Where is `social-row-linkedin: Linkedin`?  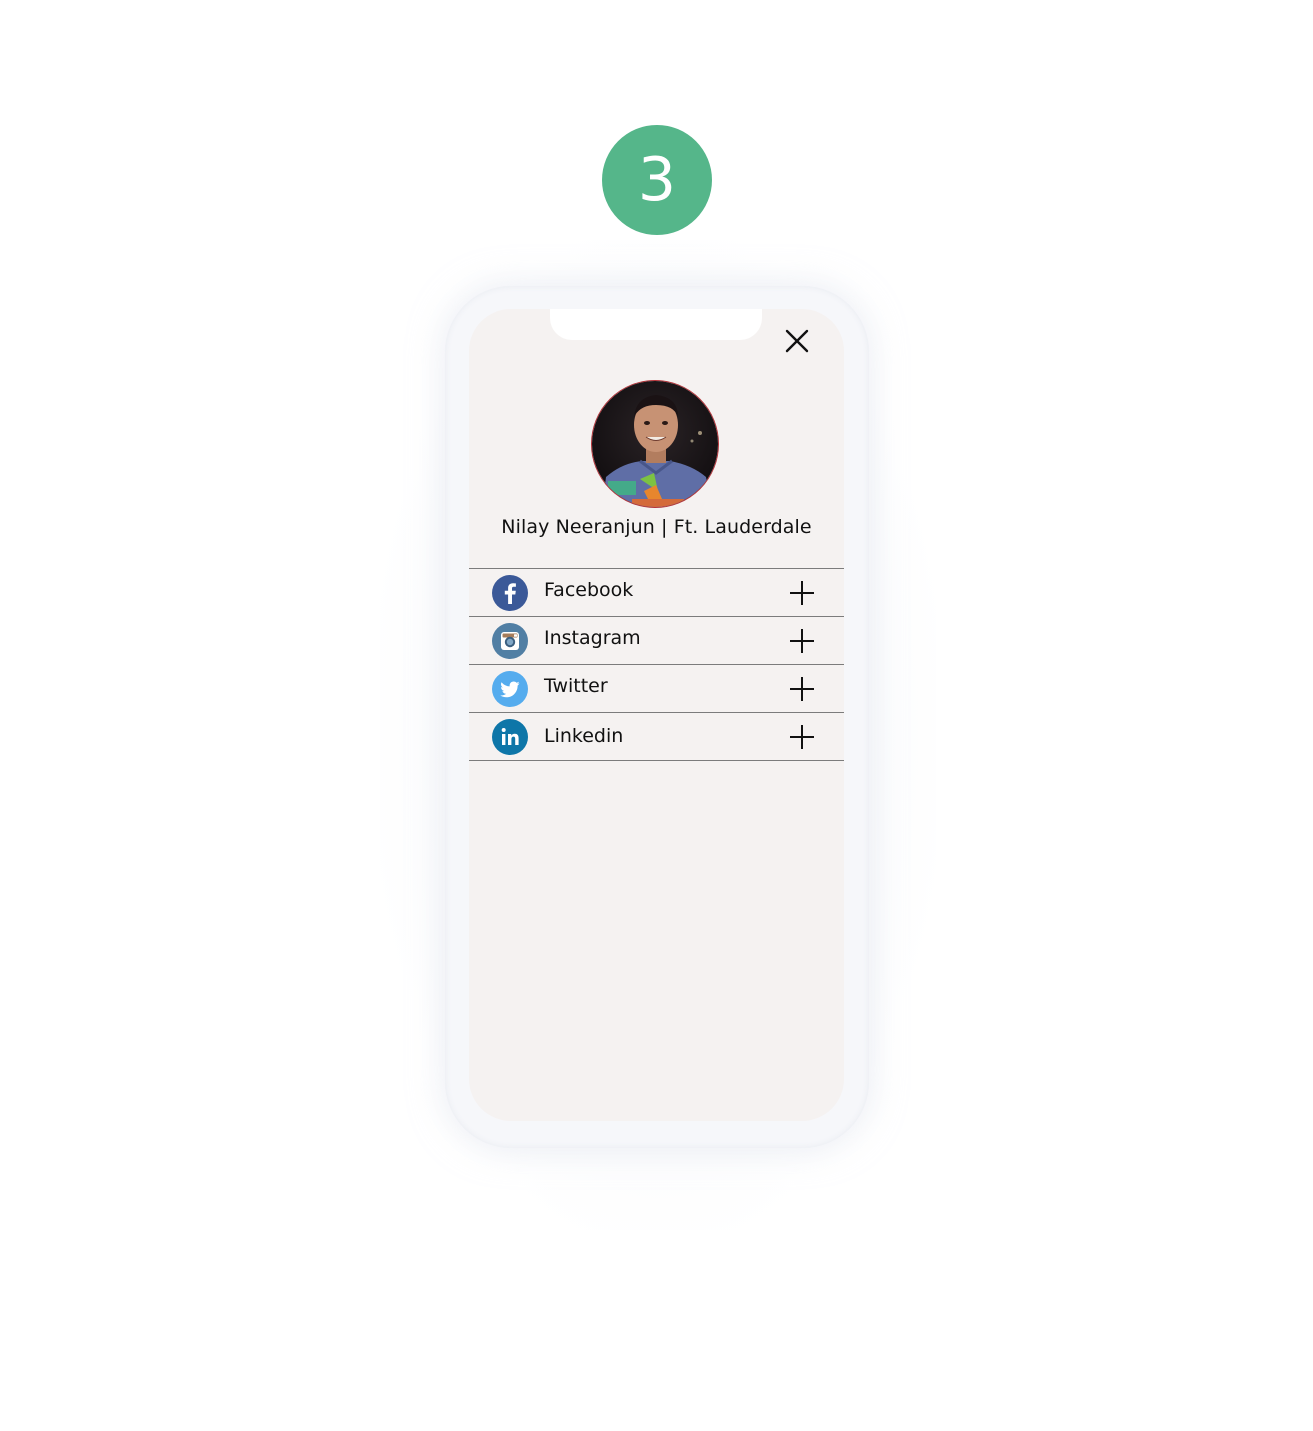
social-row-linkedin: Linkedin is located at coordinates (656, 737).